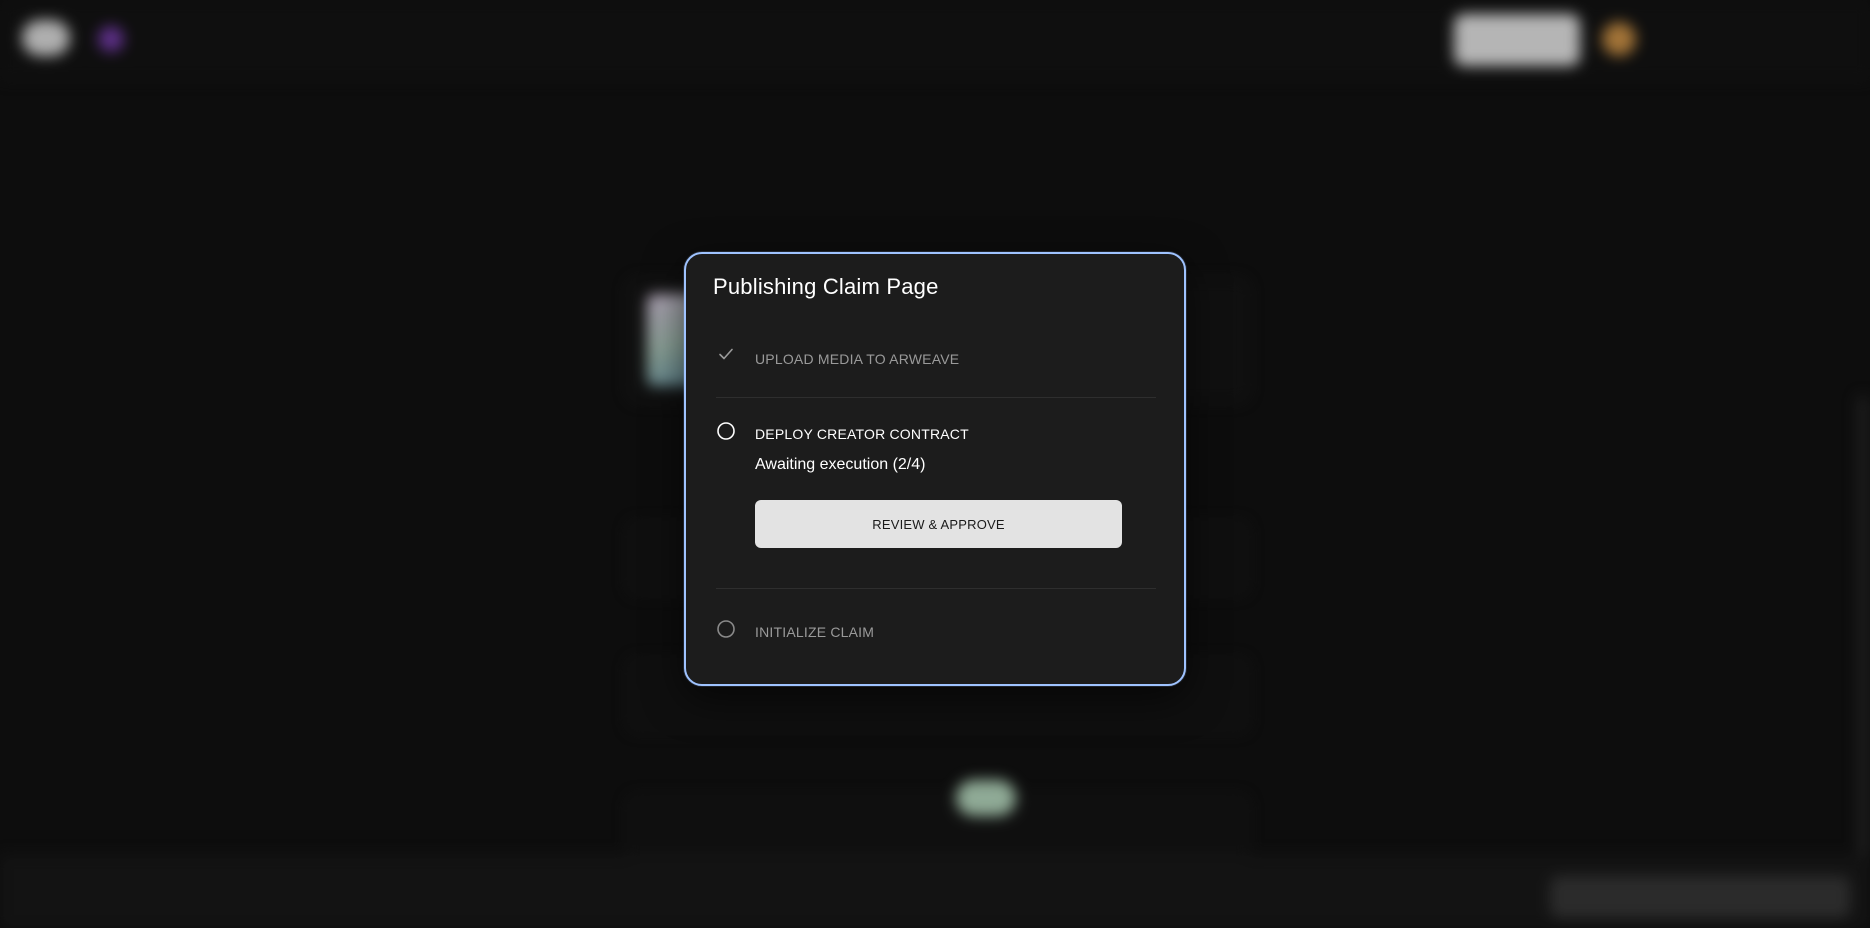  Describe the element at coordinates (826, 286) in the screenshot. I see `modal-title: Publishing Claim Page` at that location.